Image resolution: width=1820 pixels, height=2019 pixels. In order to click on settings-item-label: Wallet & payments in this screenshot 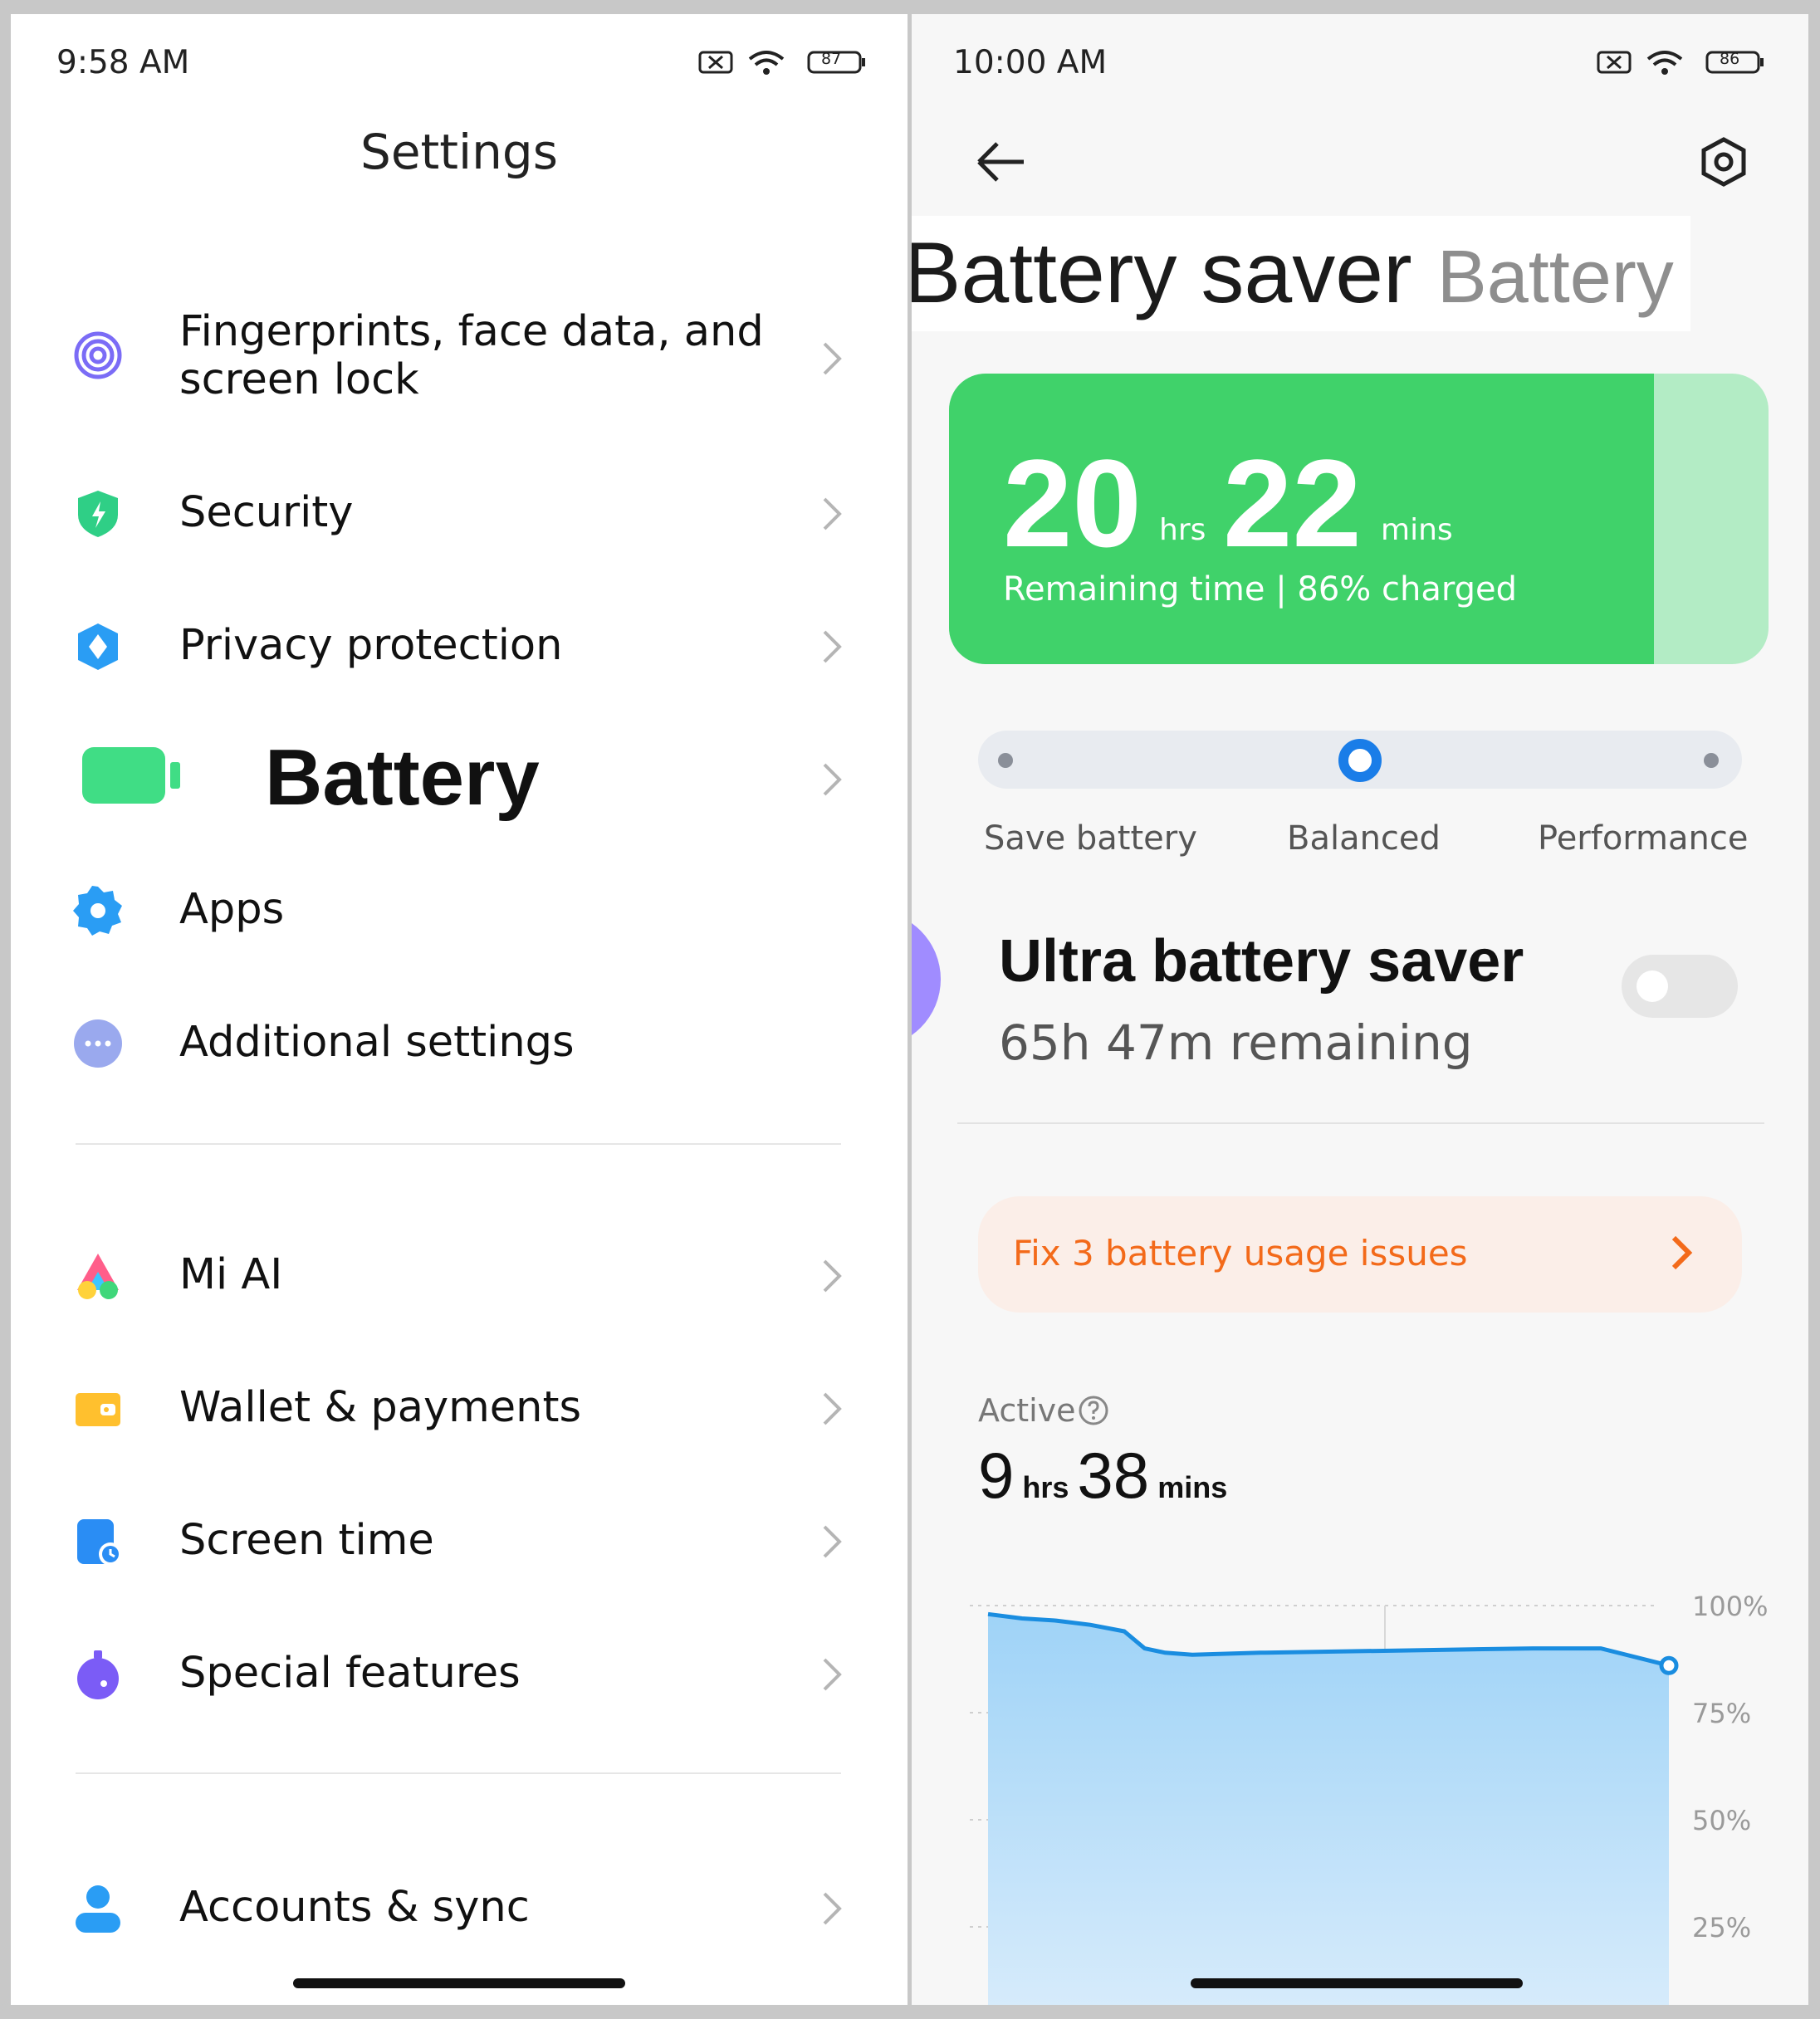, I will do `click(380, 1407)`.